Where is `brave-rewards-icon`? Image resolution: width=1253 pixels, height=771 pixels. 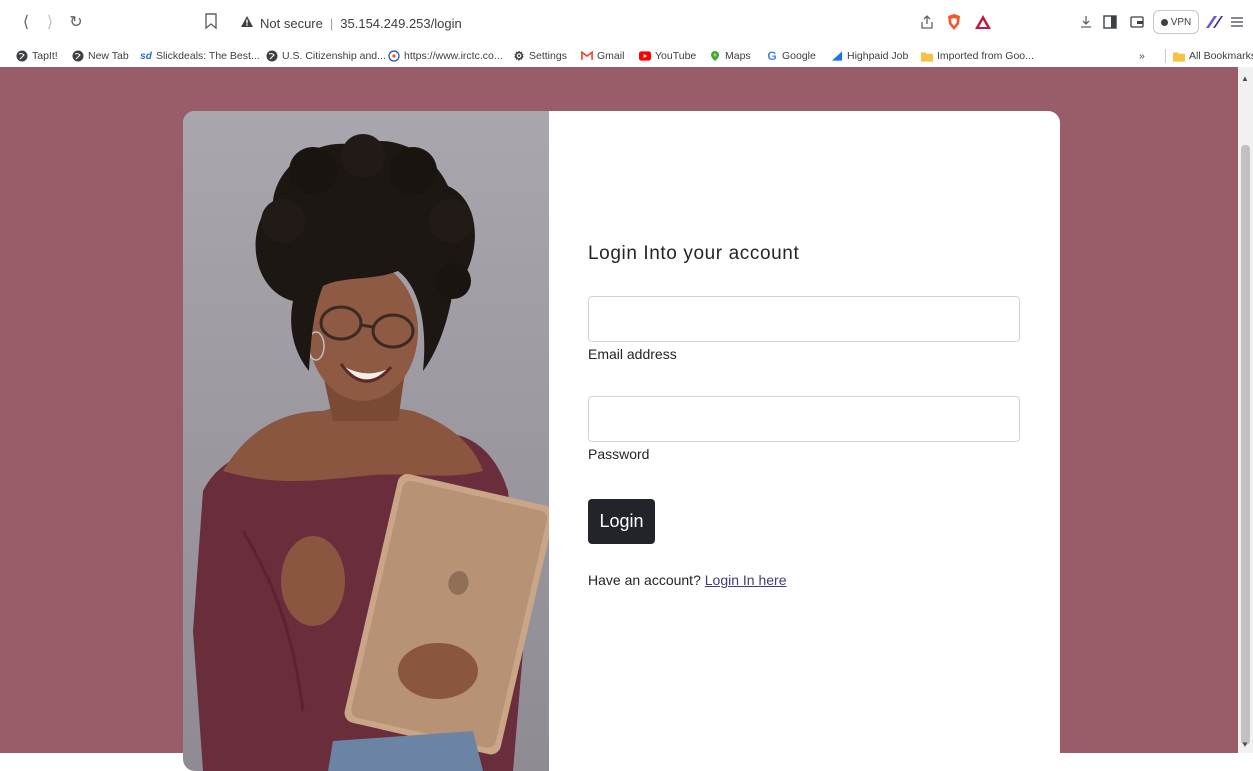
brave-rewards-icon is located at coordinates (983, 22).